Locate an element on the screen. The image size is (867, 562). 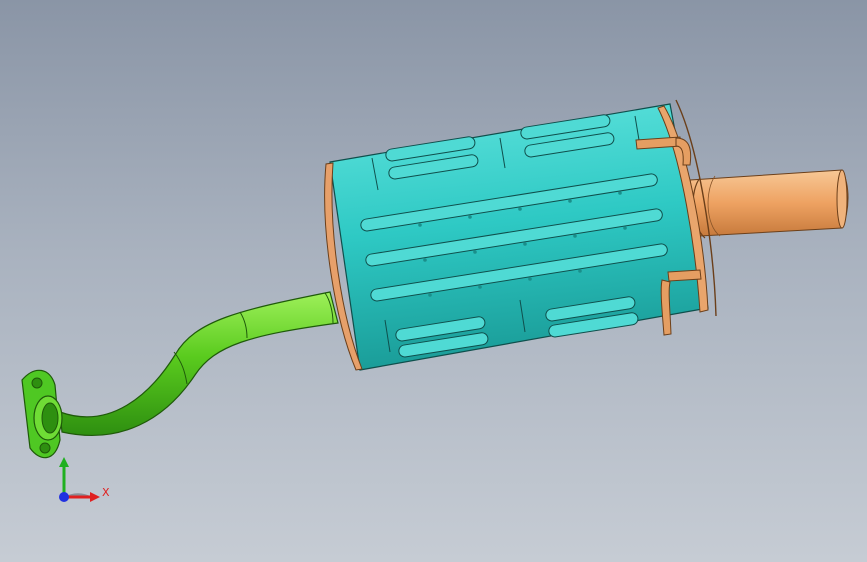
x-axis-label: X is located at coordinates (106, 492).